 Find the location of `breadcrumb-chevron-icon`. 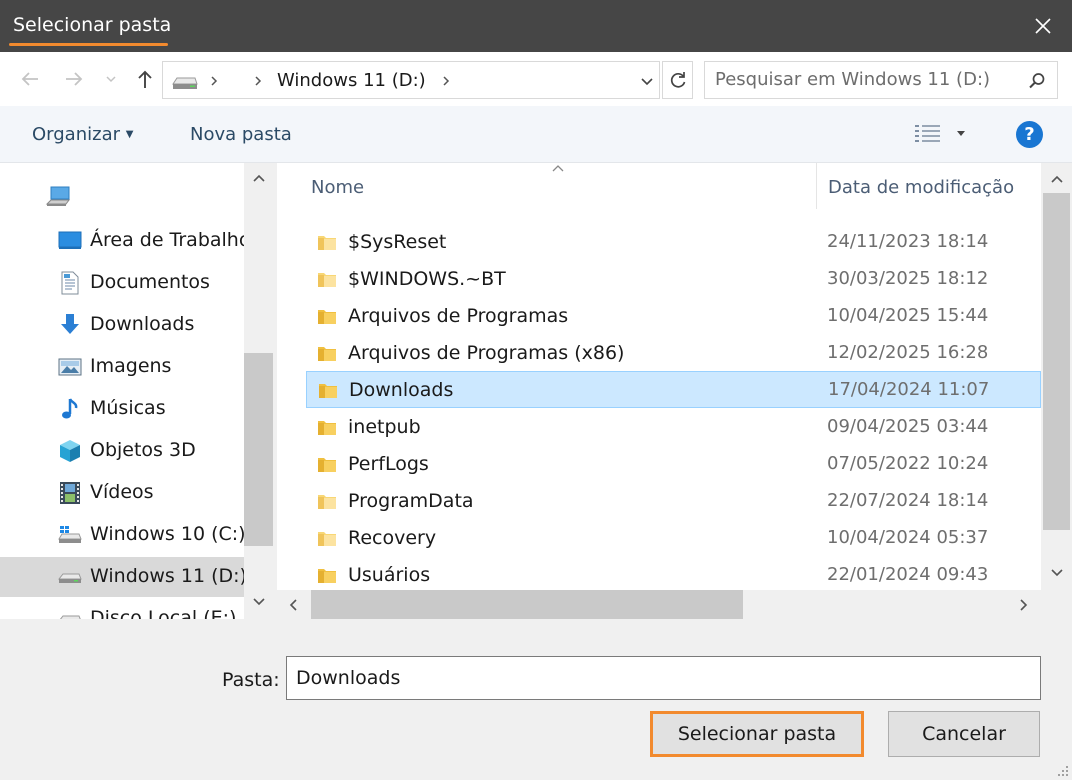

breadcrumb-chevron-icon is located at coordinates (258, 81).